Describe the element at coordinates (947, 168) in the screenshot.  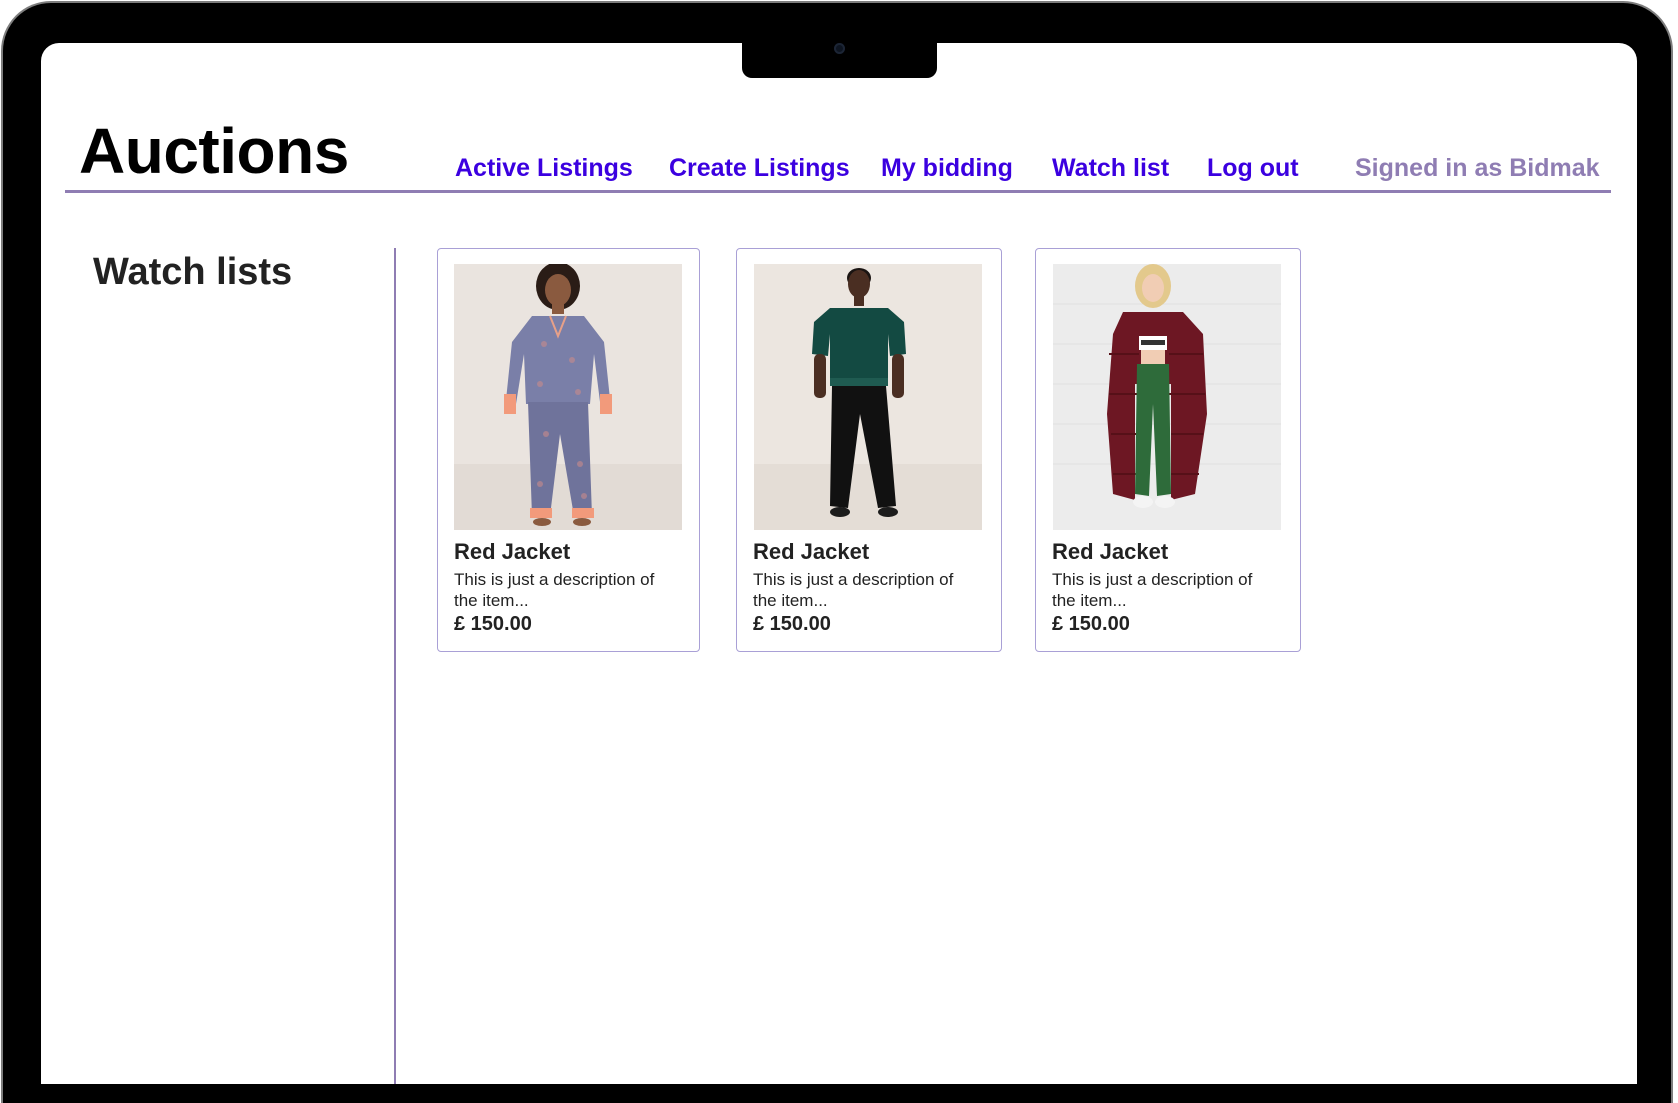
I see `nav-my-bidding: My bidding` at that location.